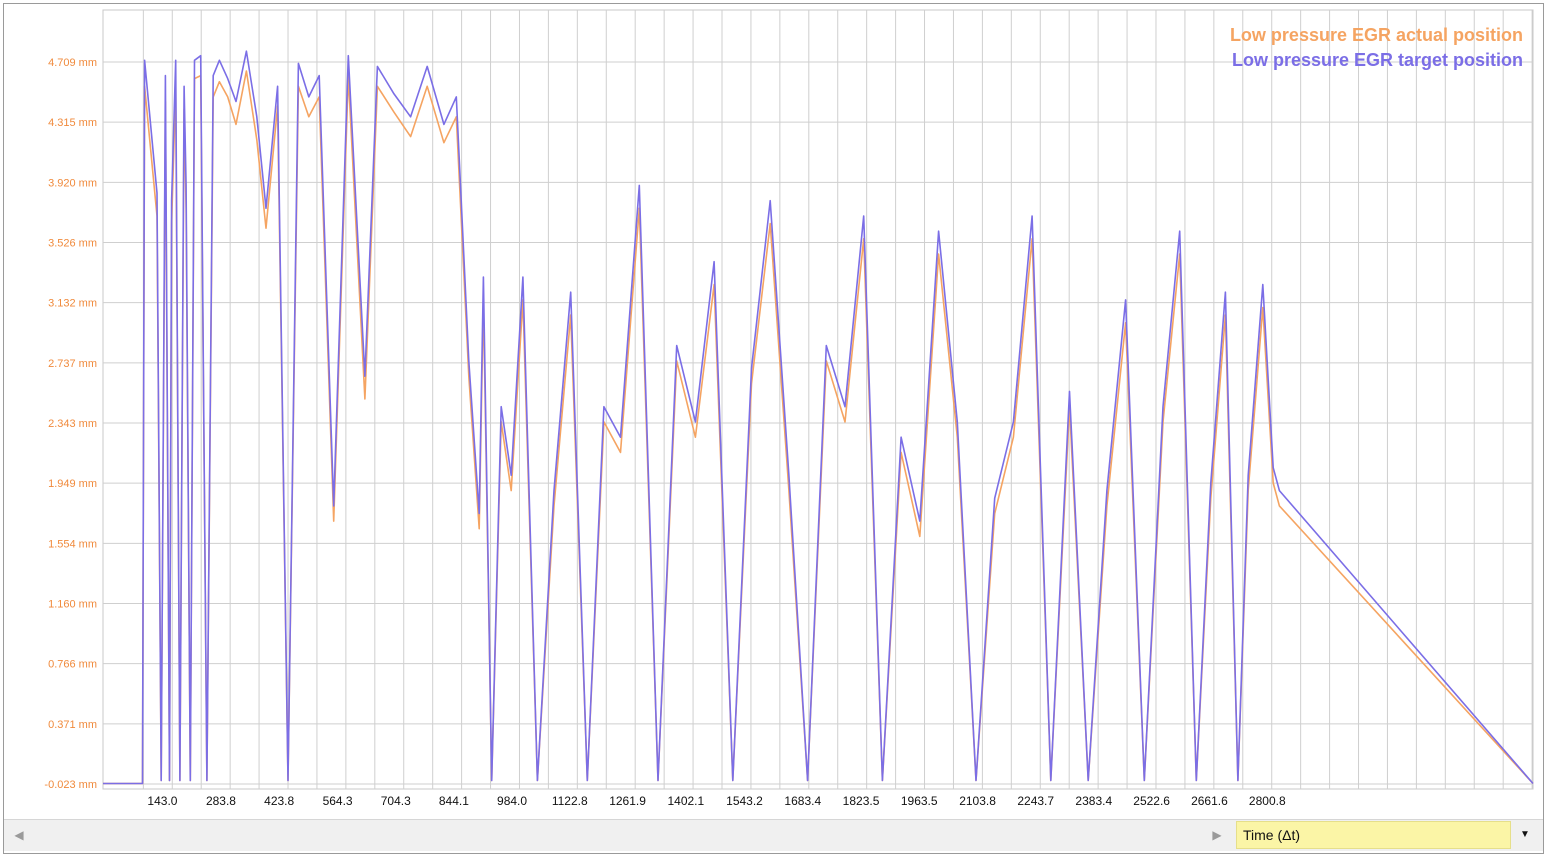  Describe the element at coordinates (1217, 835) in the screenshot. I see `scroll-right-icon: ▶` at that location.